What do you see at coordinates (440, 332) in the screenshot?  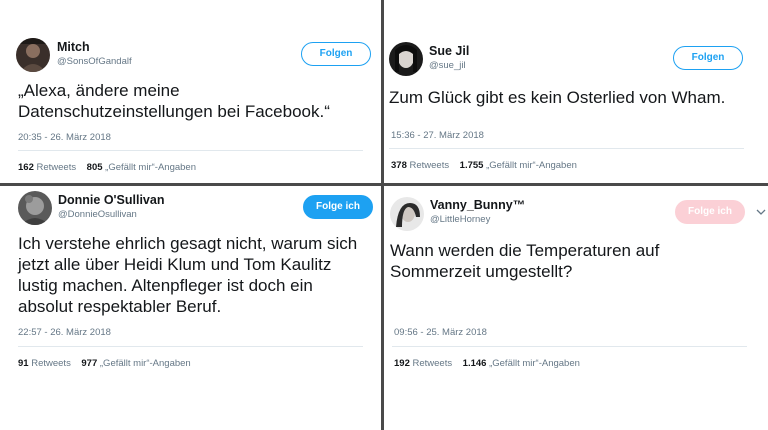 I see `tweet-date: 09:56 - 25. März 2018` at bounding box center [440, 332].